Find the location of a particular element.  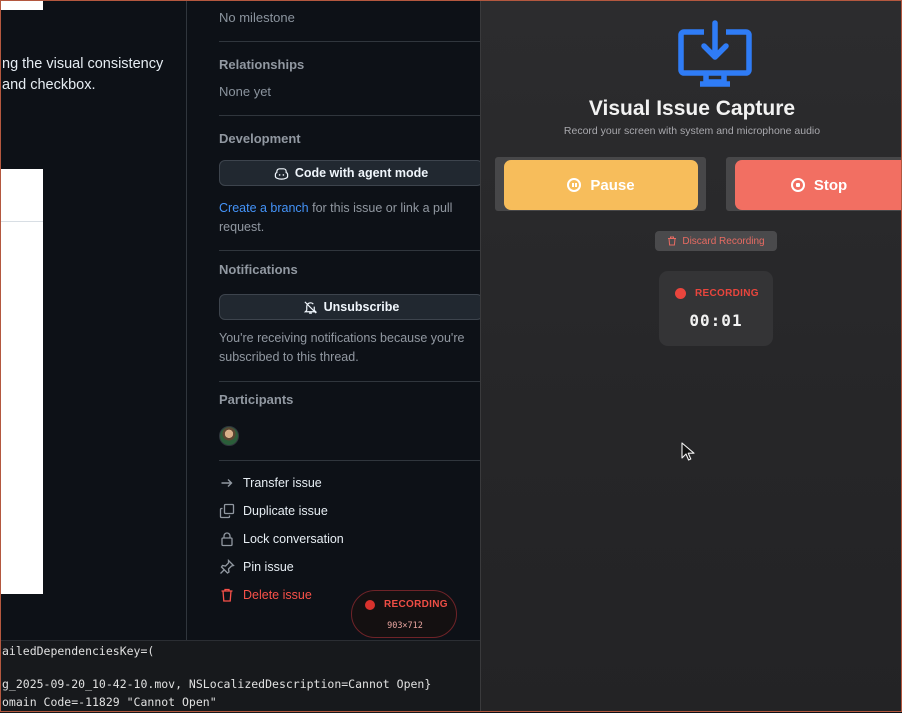

recording-pill-label: RECORDING is located at coordinates (416, 604).